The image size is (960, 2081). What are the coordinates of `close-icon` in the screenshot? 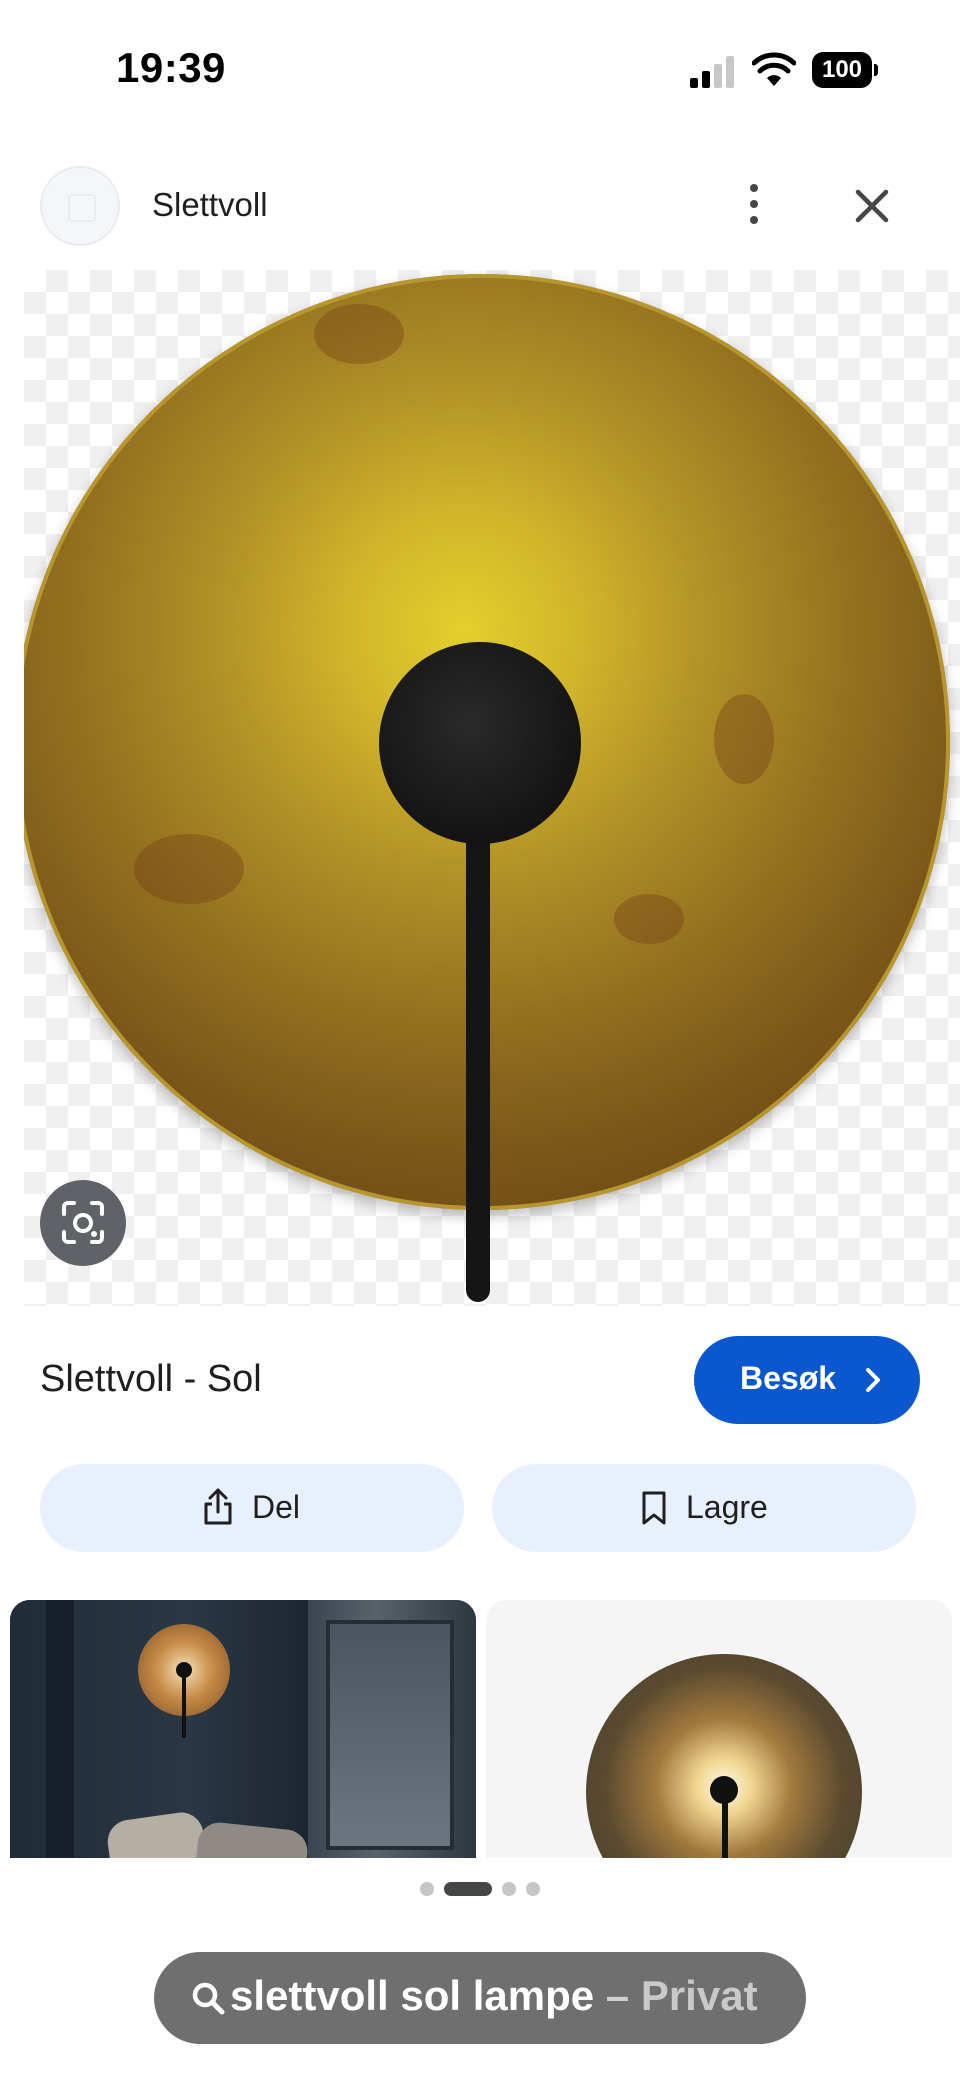 It's located at (872, 206).